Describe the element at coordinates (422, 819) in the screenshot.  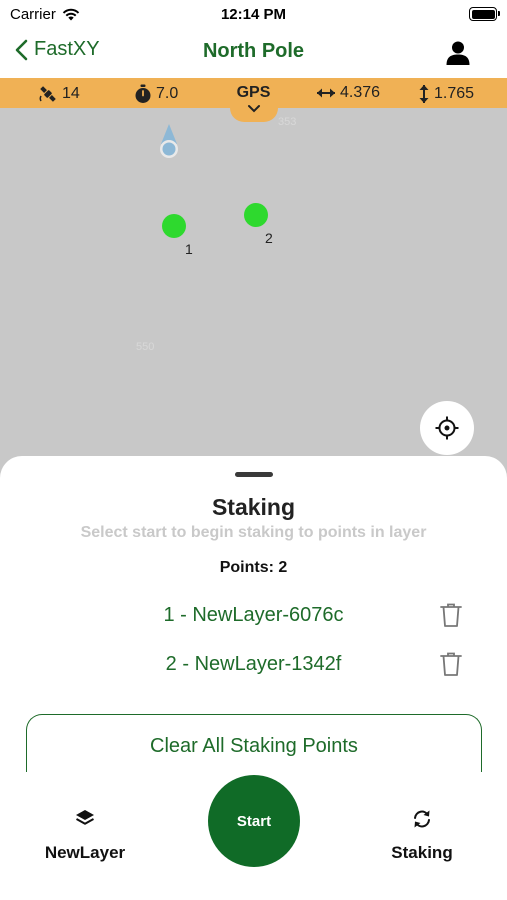
I see `refresh-icon` at that location.